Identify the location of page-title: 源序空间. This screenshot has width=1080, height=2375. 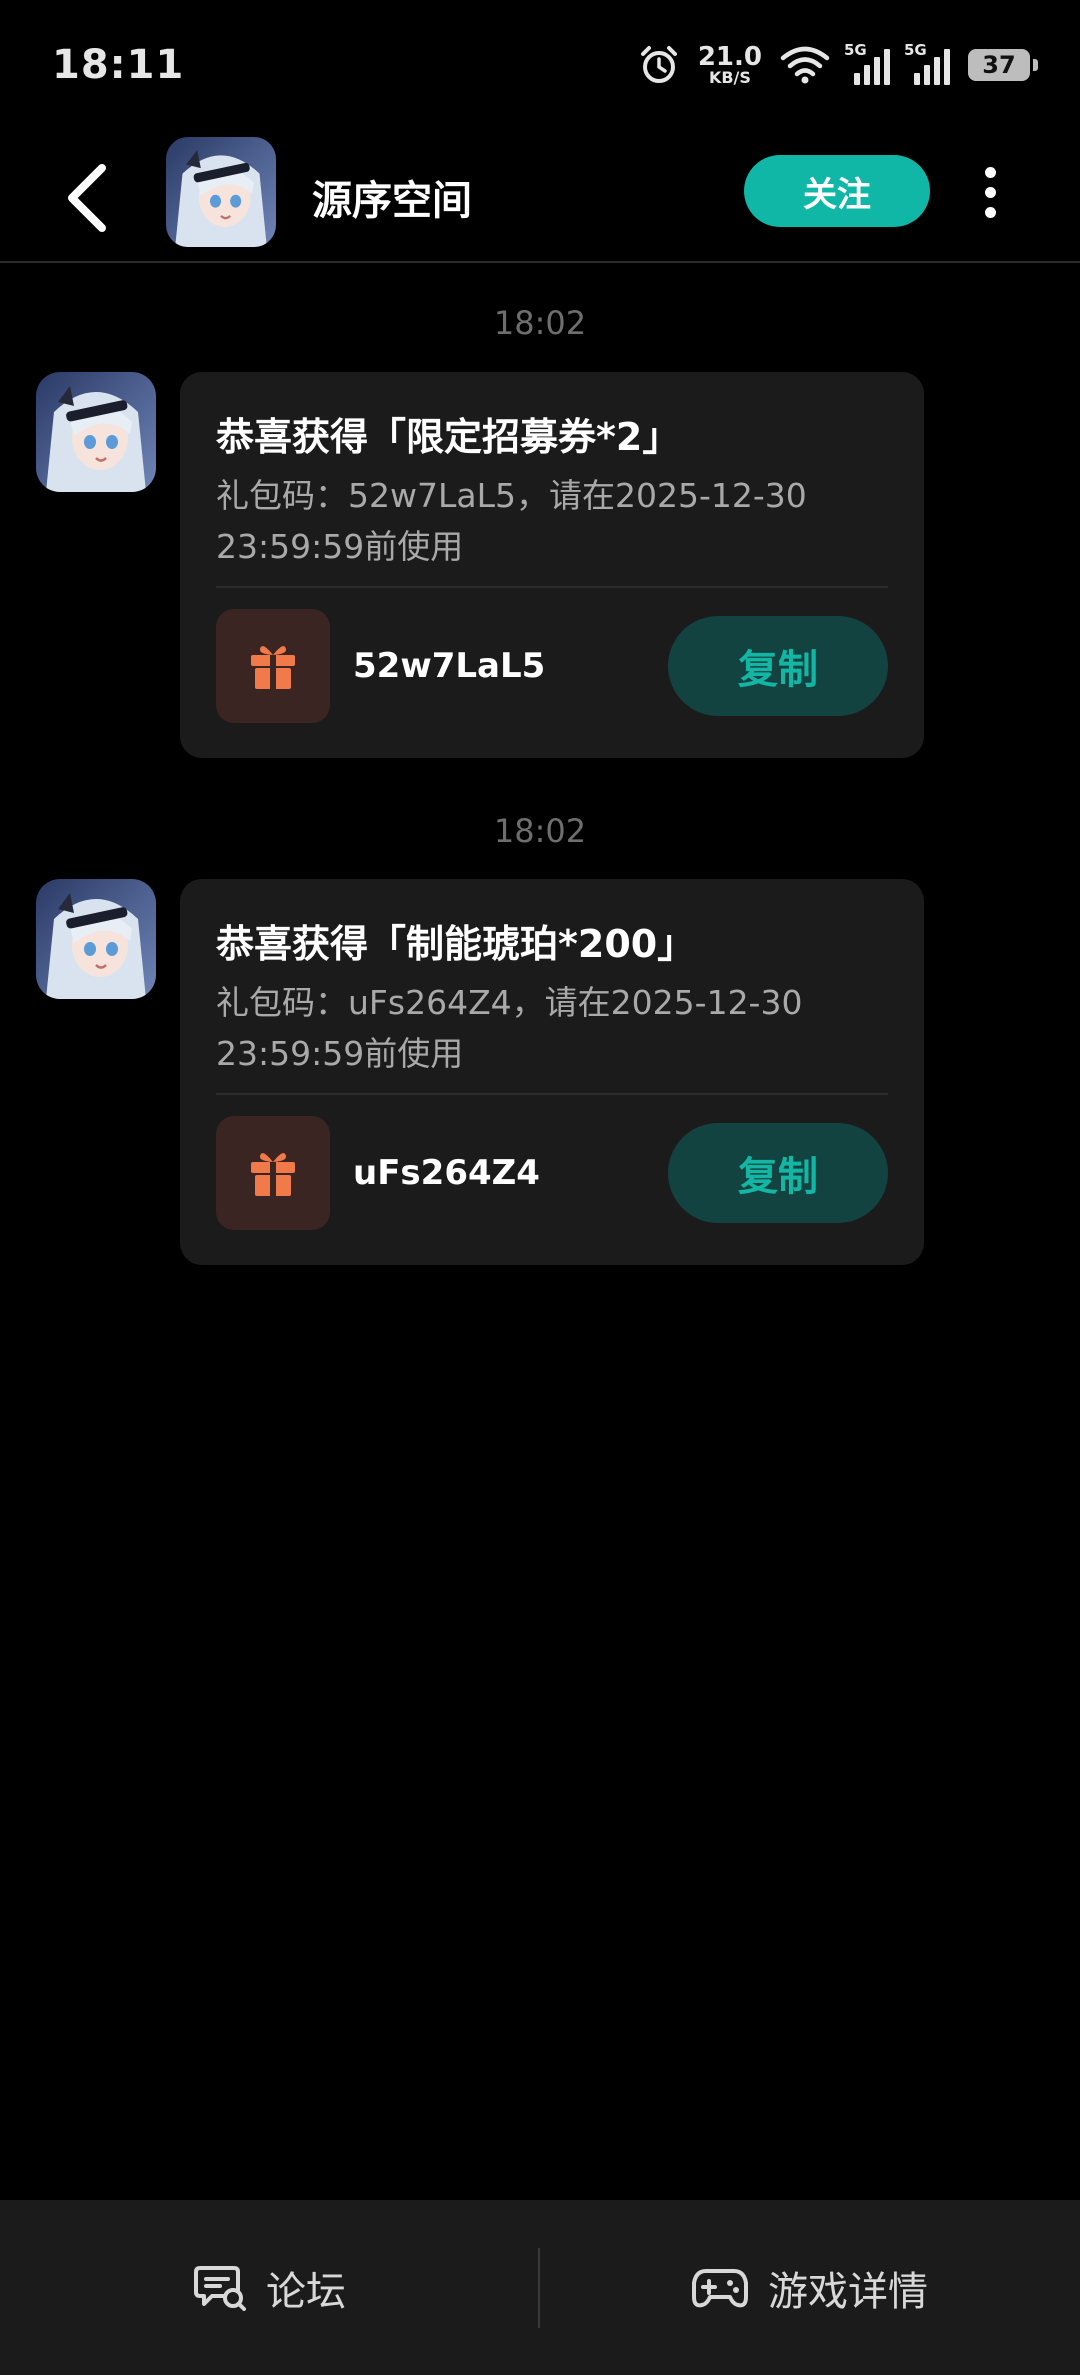
(392, 201).